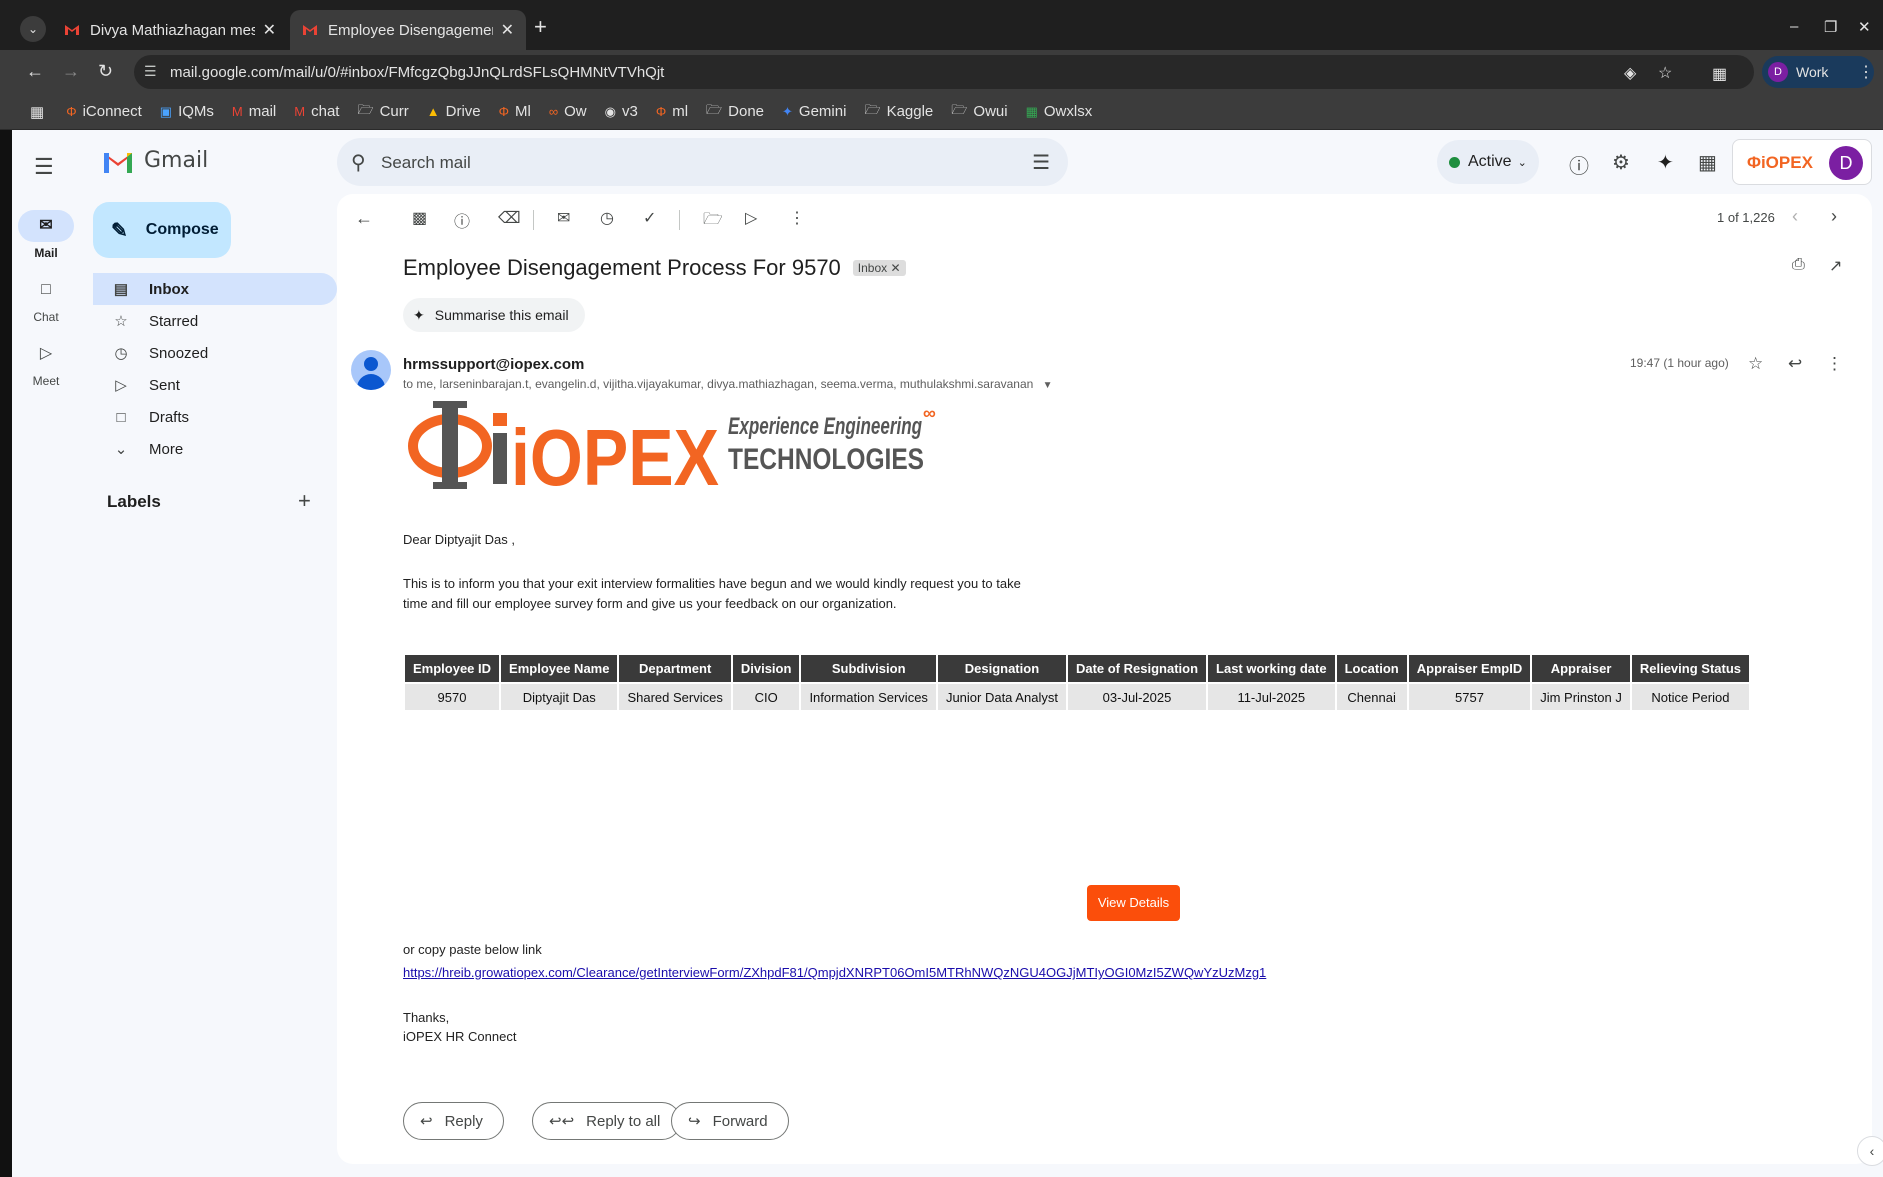  Describe the element at coordinates (1059, 111) in the screenshot. I see `bookmark-owxlsx: ▦ Owxlsx` at that location.